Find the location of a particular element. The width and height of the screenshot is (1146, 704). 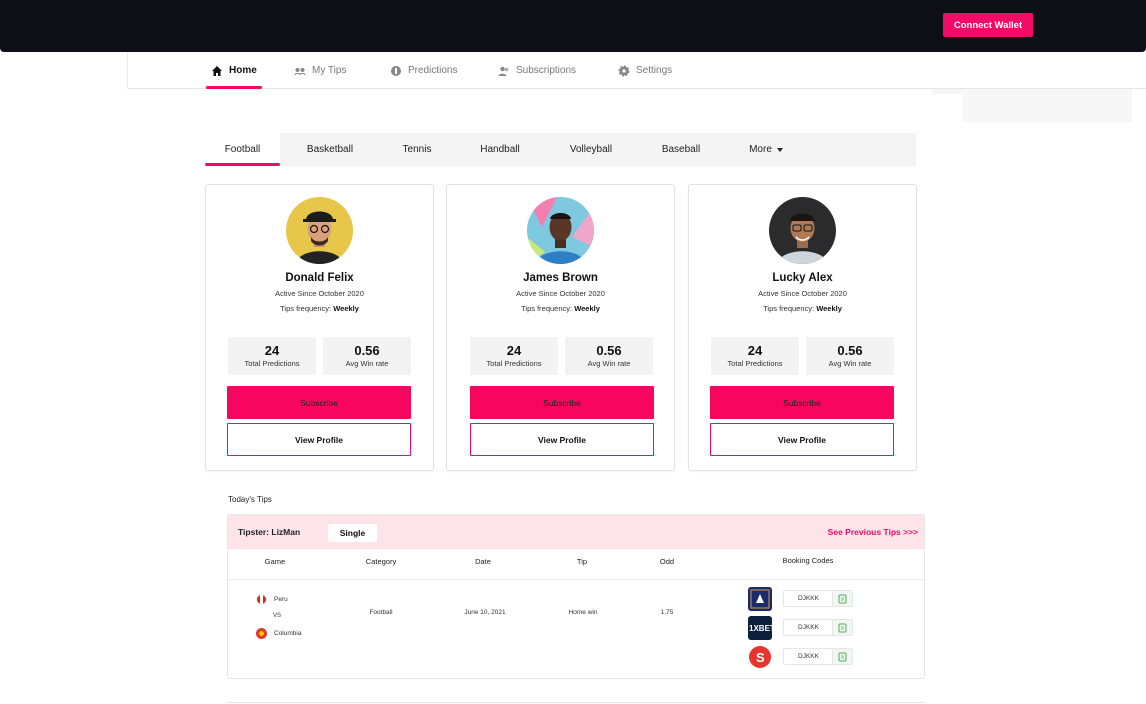

svg-text: 1XBET is located at coordinates (760, 628).